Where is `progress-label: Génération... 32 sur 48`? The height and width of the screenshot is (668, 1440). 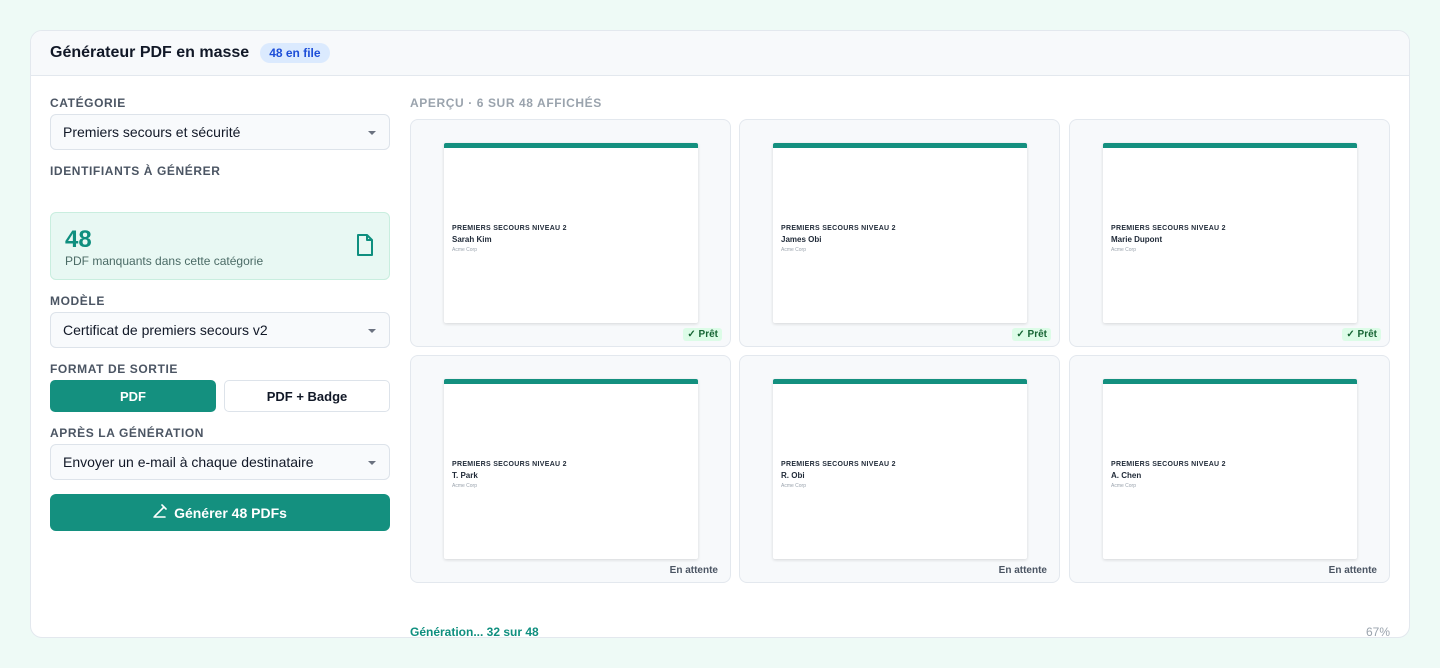 progress-label: Génération... 32 sur 48 is located at coordinates (474, 631).